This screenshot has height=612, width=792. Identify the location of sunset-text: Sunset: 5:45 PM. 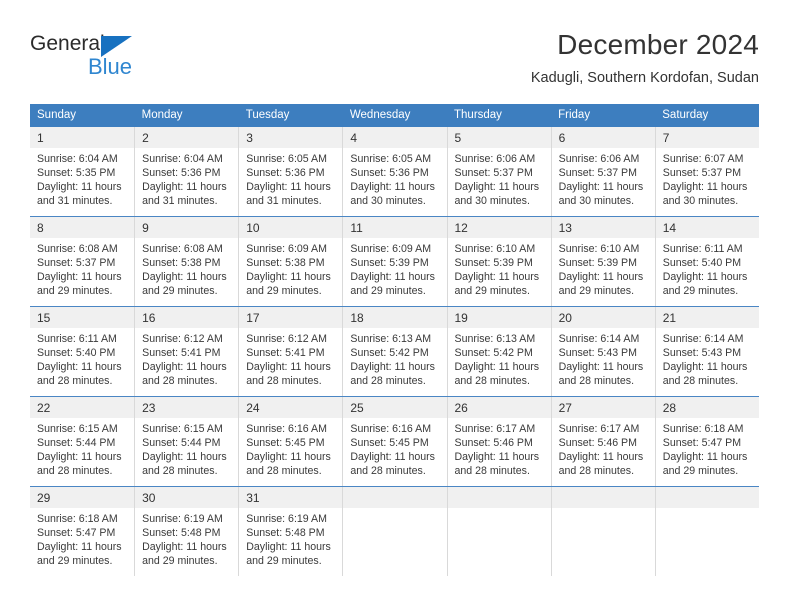
(285, 443).